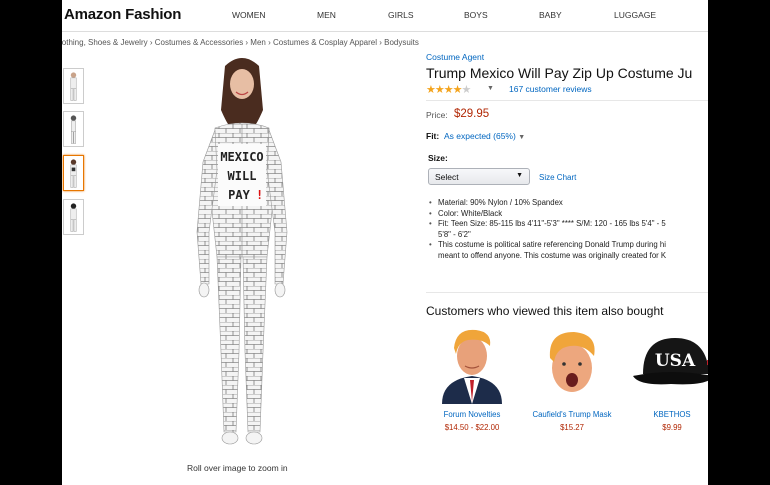 Image resolution: width=770 pixels, height=485 pixels. What do you see at coordinates (479, 176) in the screenshot?
I see `size-select: Select ▼` at bounding box center [479, 176].